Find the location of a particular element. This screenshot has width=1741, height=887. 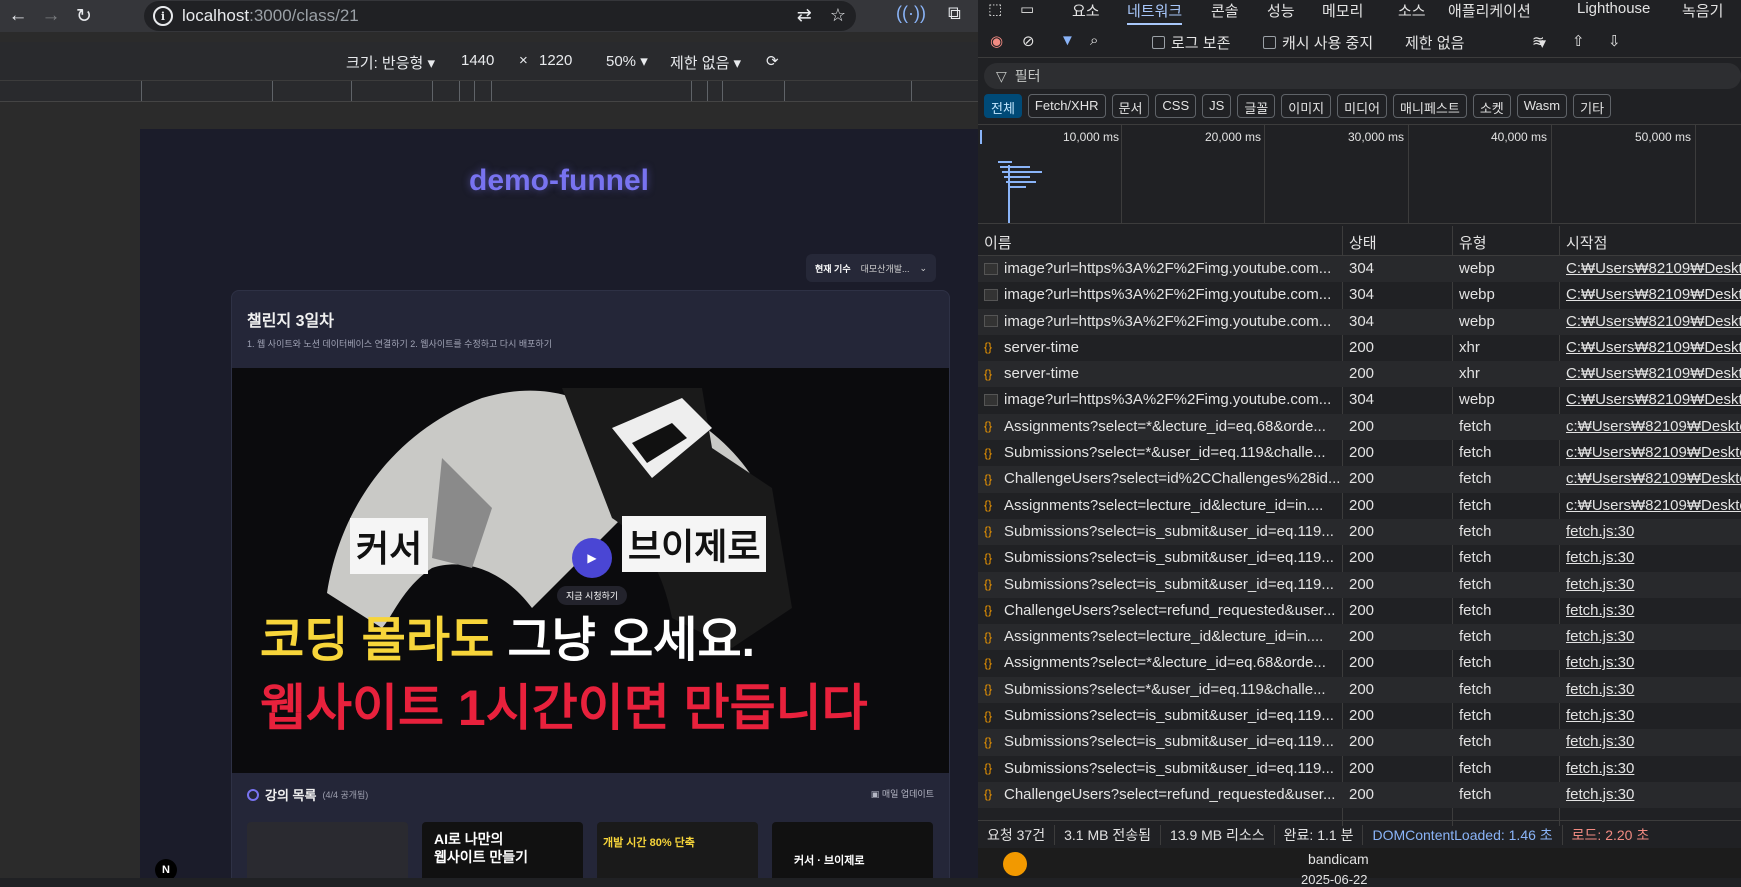

lecture-thumb-4: 커서 · 브이제로 is located at coordinates (852, 850).